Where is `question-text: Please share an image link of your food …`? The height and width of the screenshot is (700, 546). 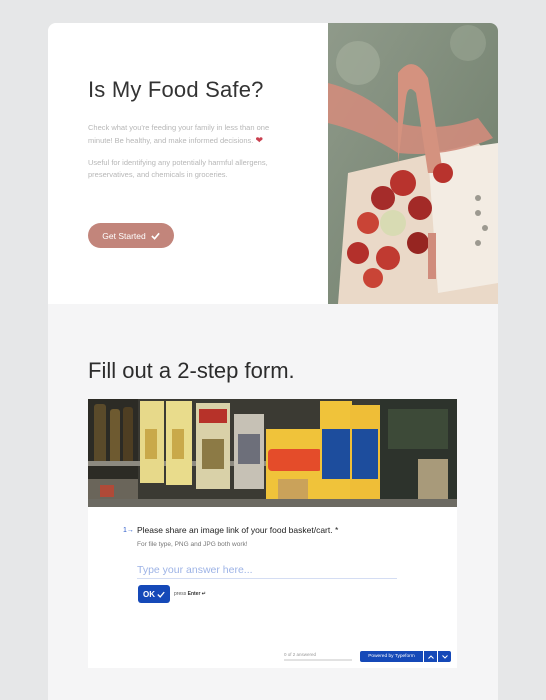
question-text: Please share an image link of your food … is located at coordinates (238, 530).